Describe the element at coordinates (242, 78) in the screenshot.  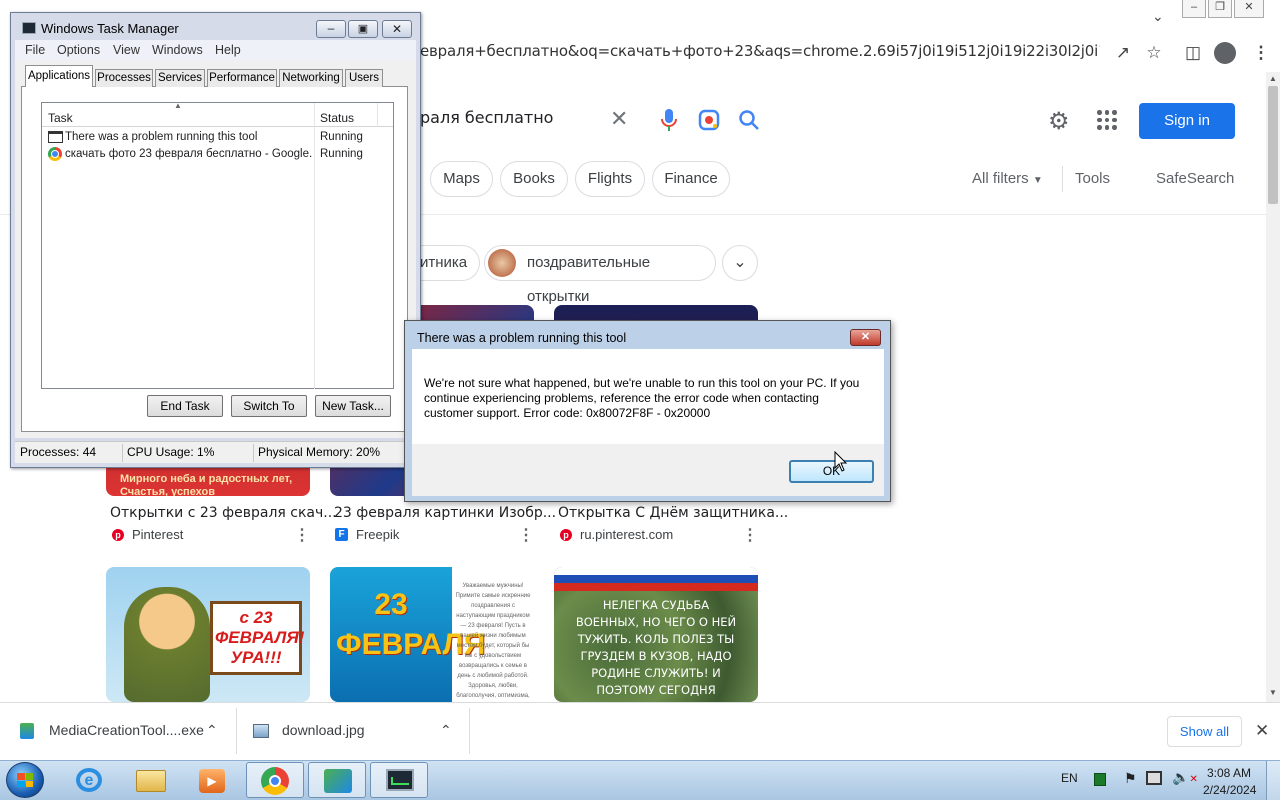
I see `tab-performance: Performance` at that location.